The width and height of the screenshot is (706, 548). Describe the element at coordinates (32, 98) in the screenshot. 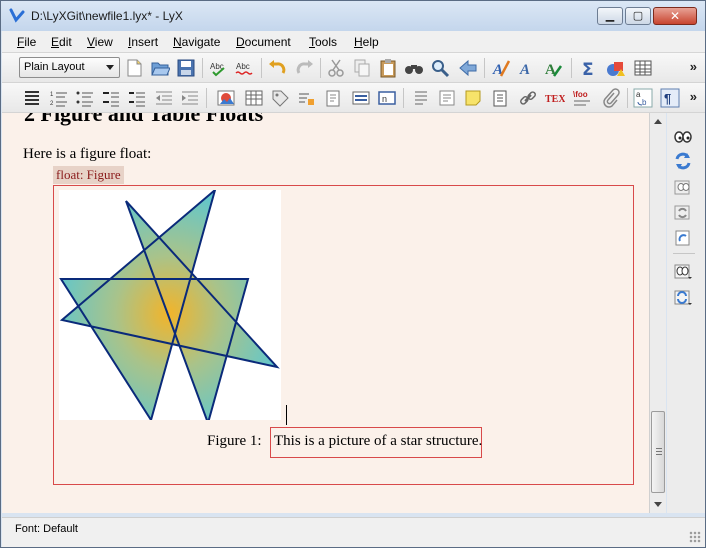

I see `align-standard-button` at that location.